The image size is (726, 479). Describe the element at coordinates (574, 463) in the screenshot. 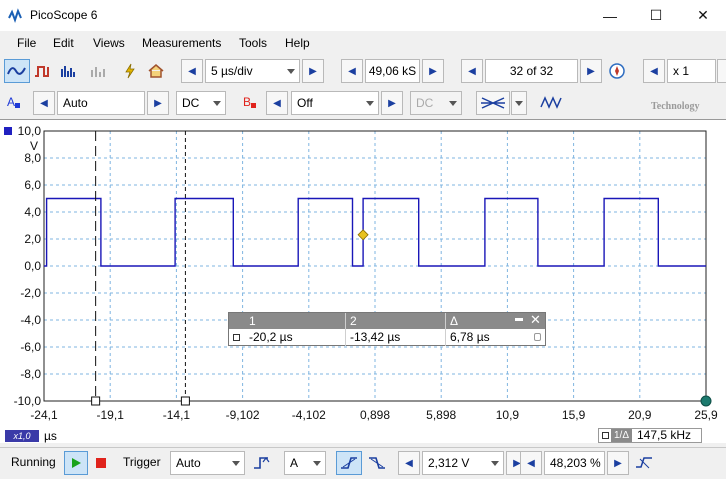

I see `pretrigger-field: 48,203 %` at that location.